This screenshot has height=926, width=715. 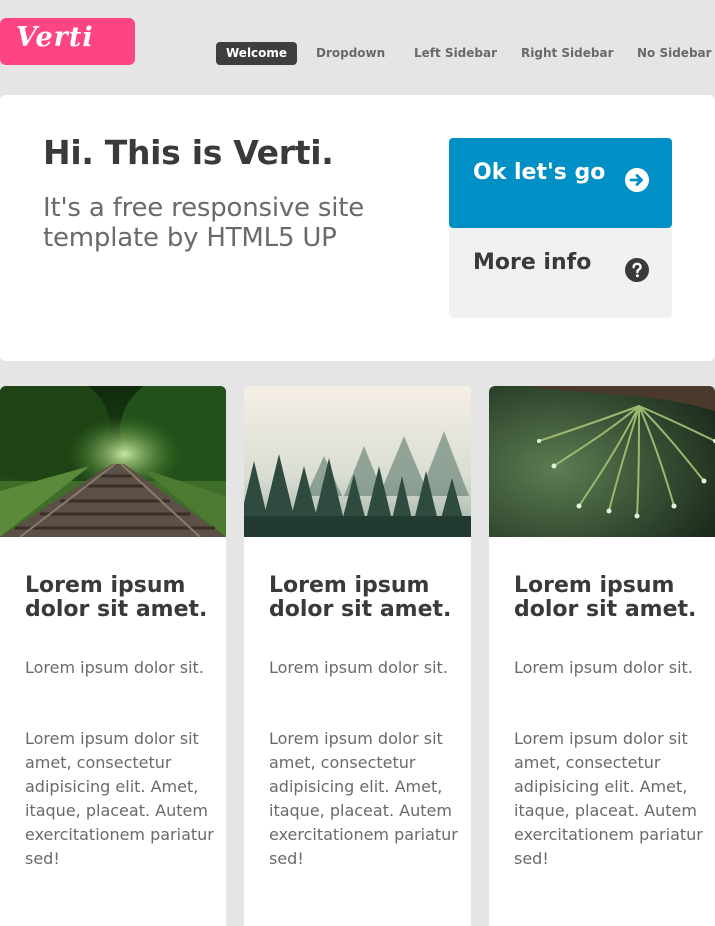 I want to click on site-logo: Verti, so click(x=67, y=41).